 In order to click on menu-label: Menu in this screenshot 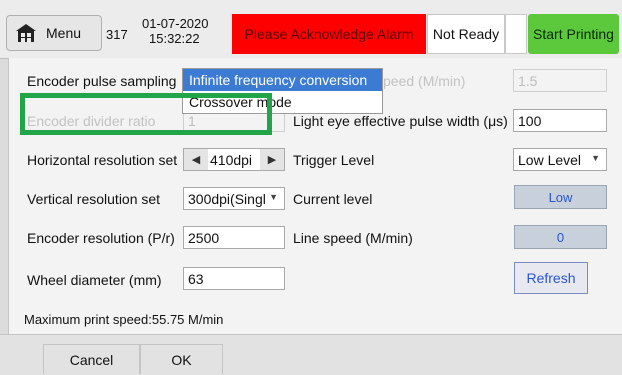, I will do `click(64, 33)`.